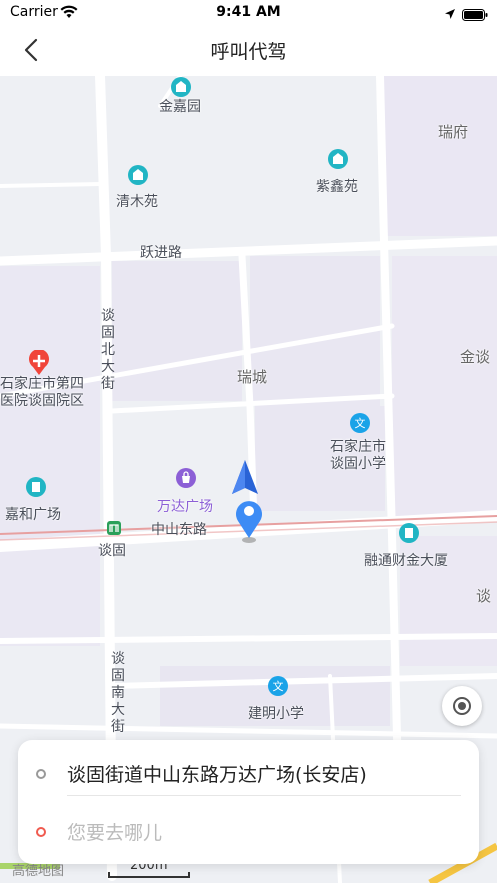 This screenshot has width=497, height=883. I want to click on area-jintan: 金谈, so click(475, 357).